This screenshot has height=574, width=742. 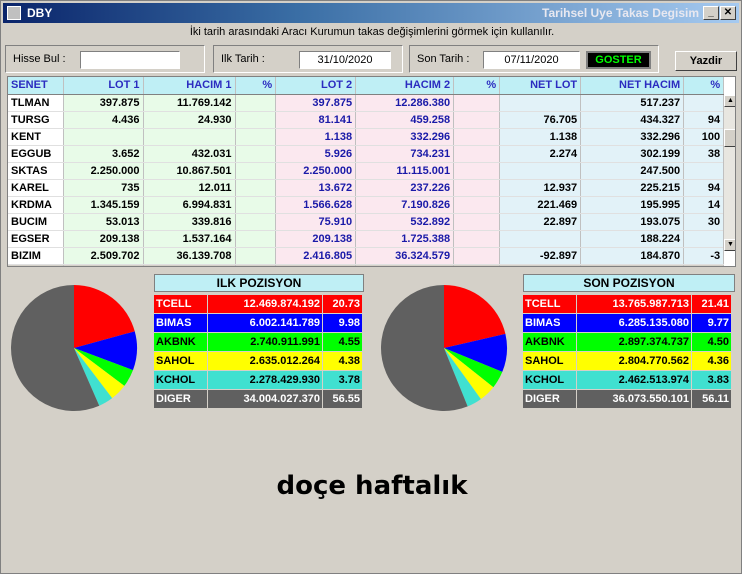 What do you see at coordinates (342, 304) in the screenshot?
I see `pozisyon-pct: 20.73` at bounding box center [342, 304].